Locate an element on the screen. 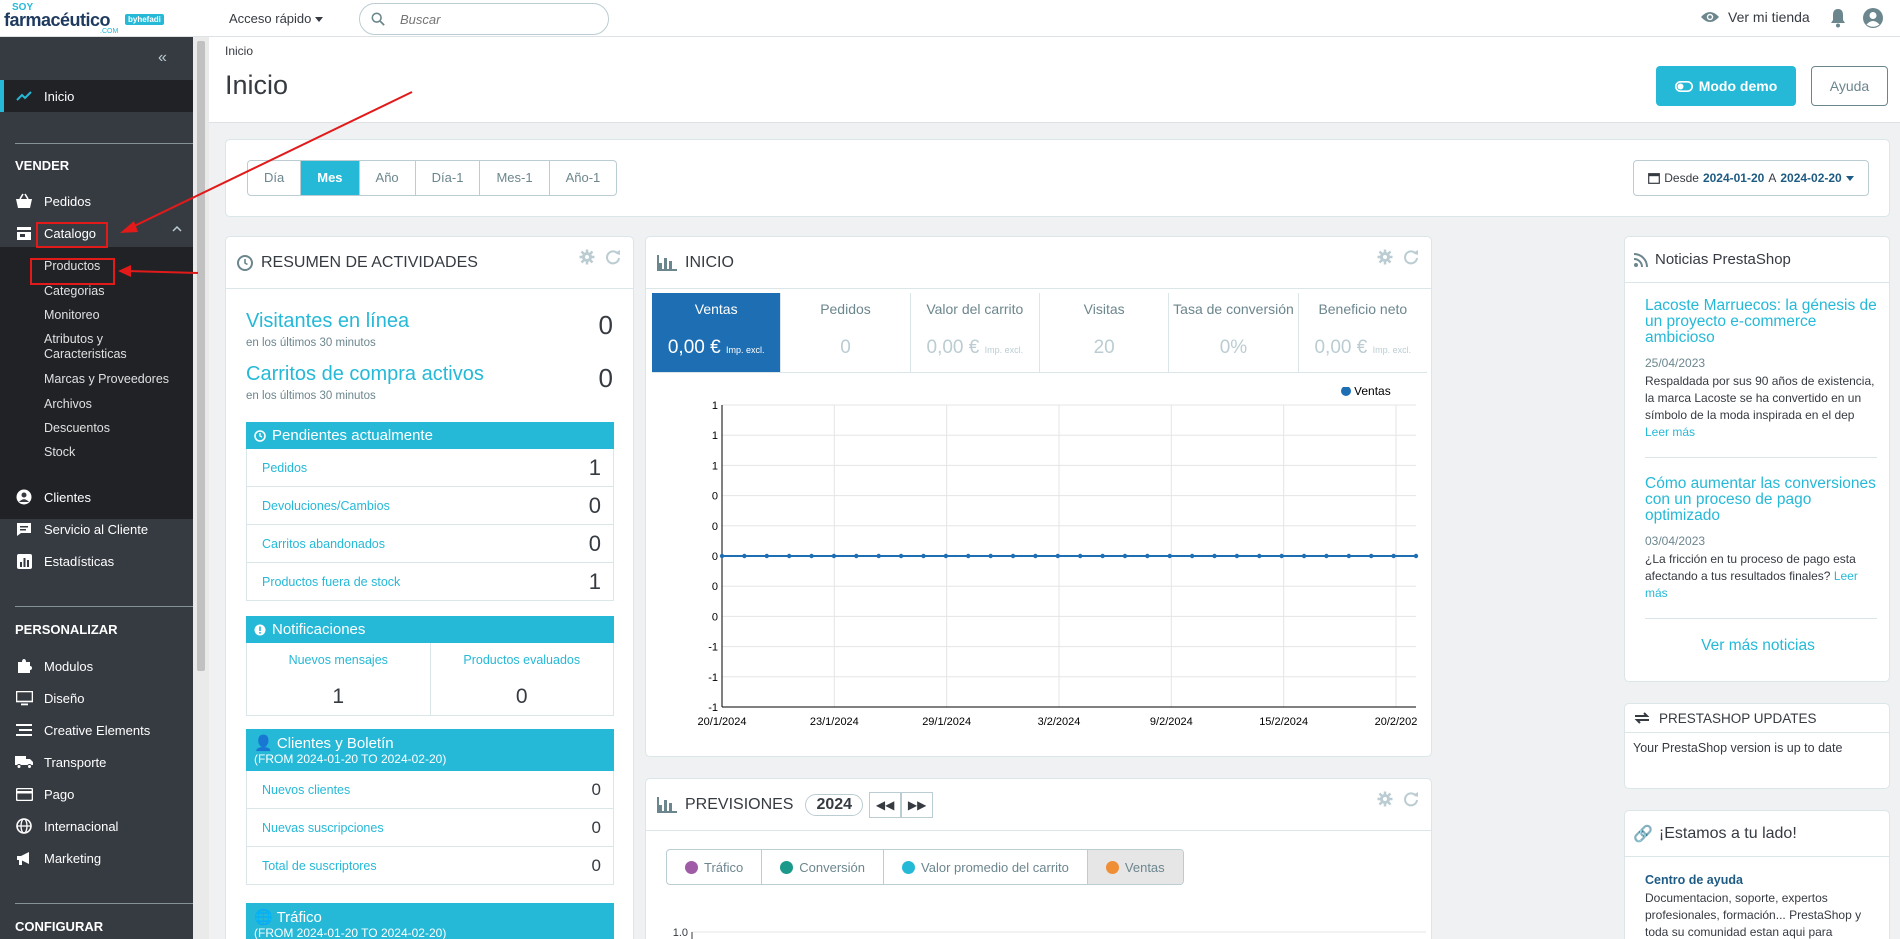 The width and height of the screenshot is (1900, 939). next-year-button: ▶▶ is located at coordinates (917, 804).